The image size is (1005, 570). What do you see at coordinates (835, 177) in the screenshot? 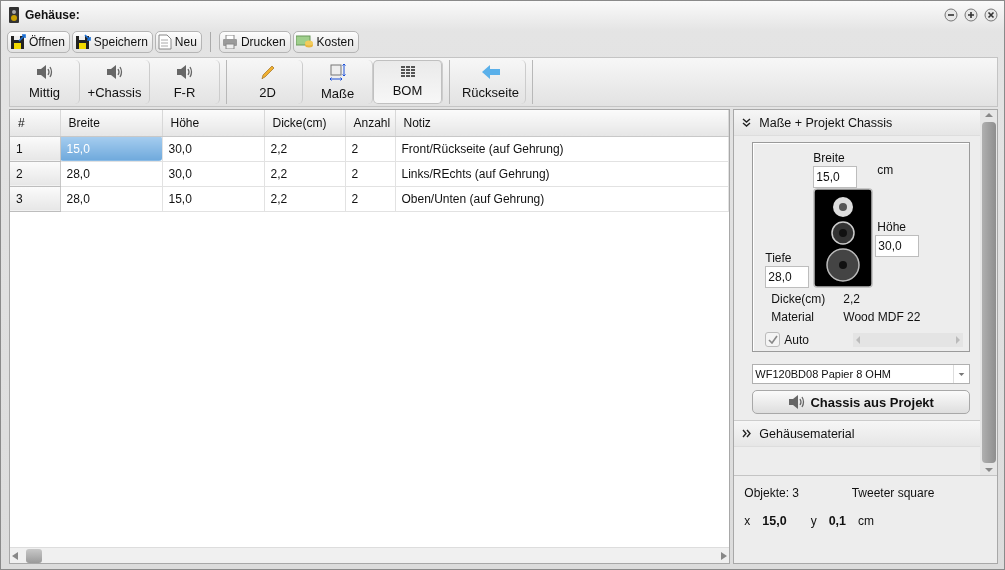
I see `input-field: 15,0` at bounding box center [835, 177].